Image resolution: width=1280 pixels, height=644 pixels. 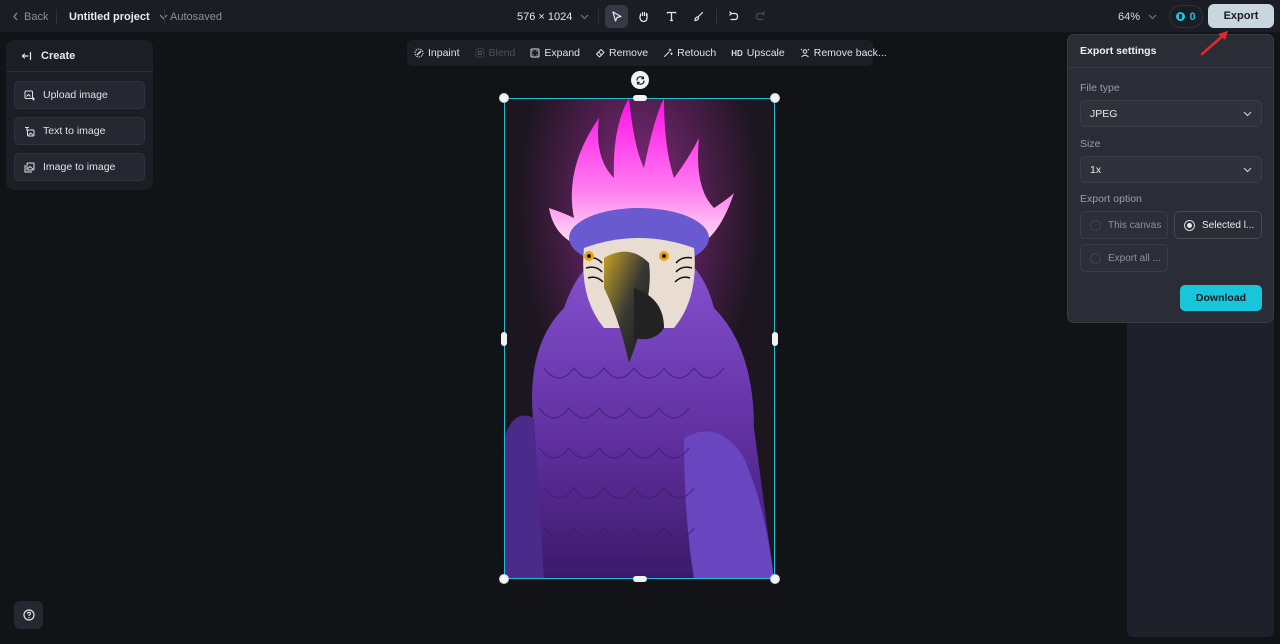 I want to click on back-button: Back, so click(x=30, y=16).